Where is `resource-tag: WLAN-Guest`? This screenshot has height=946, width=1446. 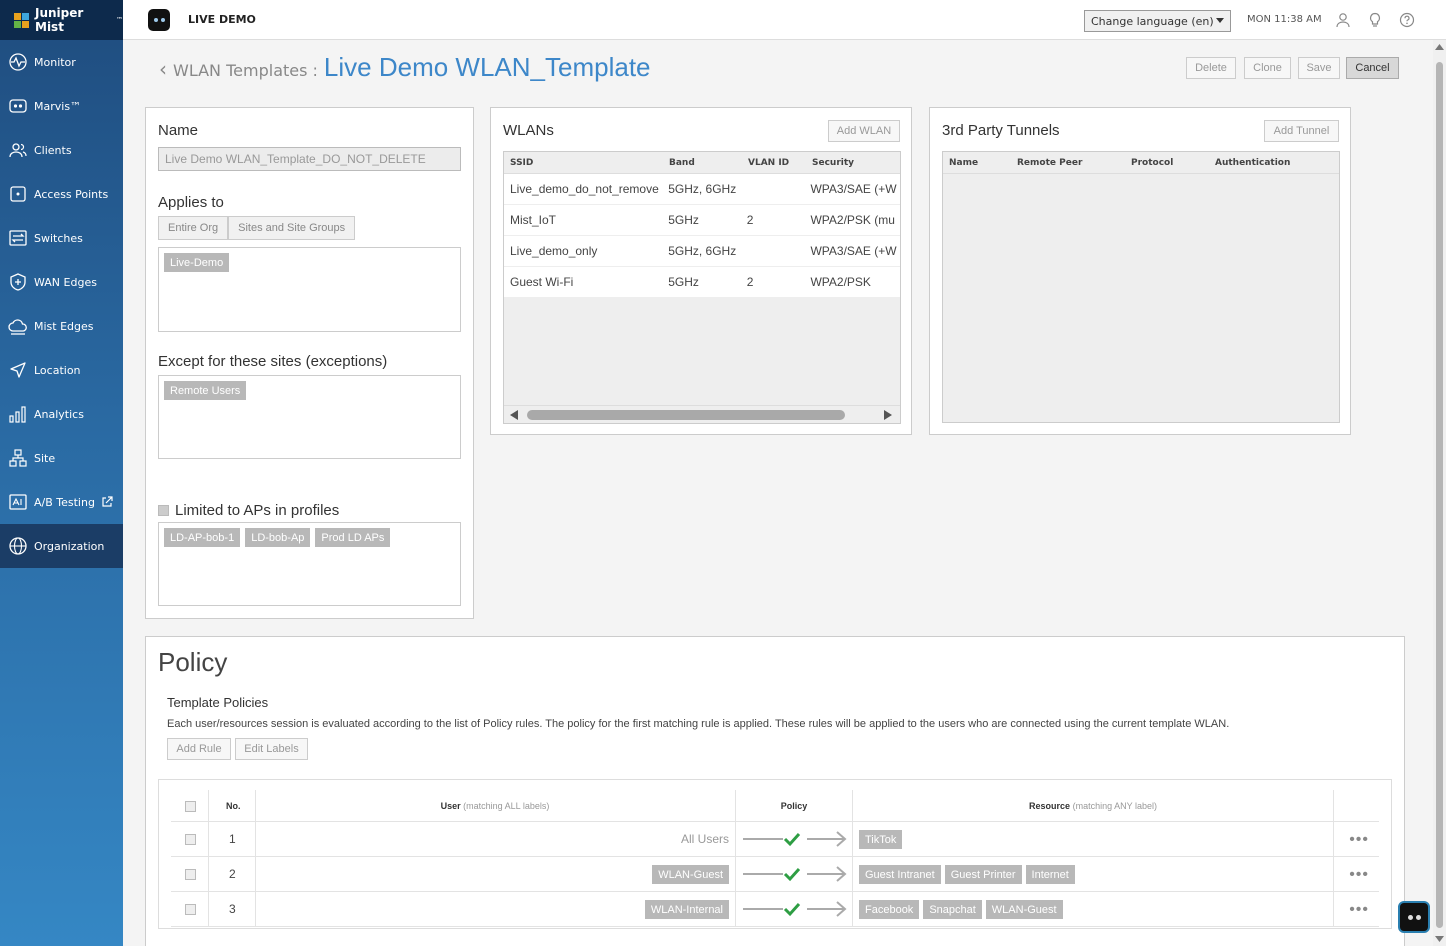
resource-tag: WLAN-Guest is located at coordinates (1024, 909).